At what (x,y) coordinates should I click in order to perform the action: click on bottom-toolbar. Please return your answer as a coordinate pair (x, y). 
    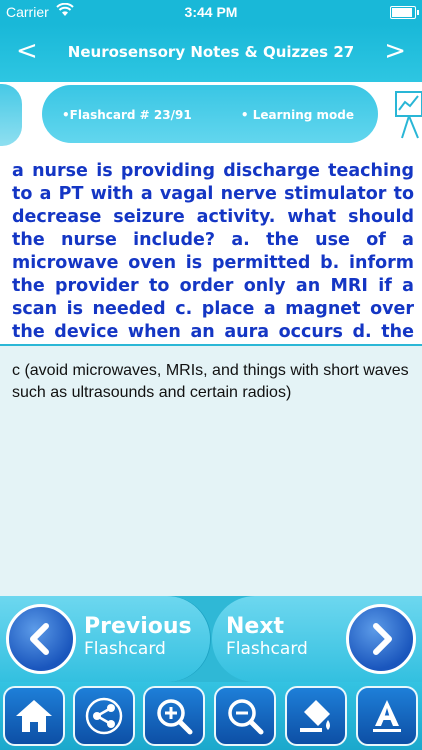
    Looking at the image, I should click on (211, 716).